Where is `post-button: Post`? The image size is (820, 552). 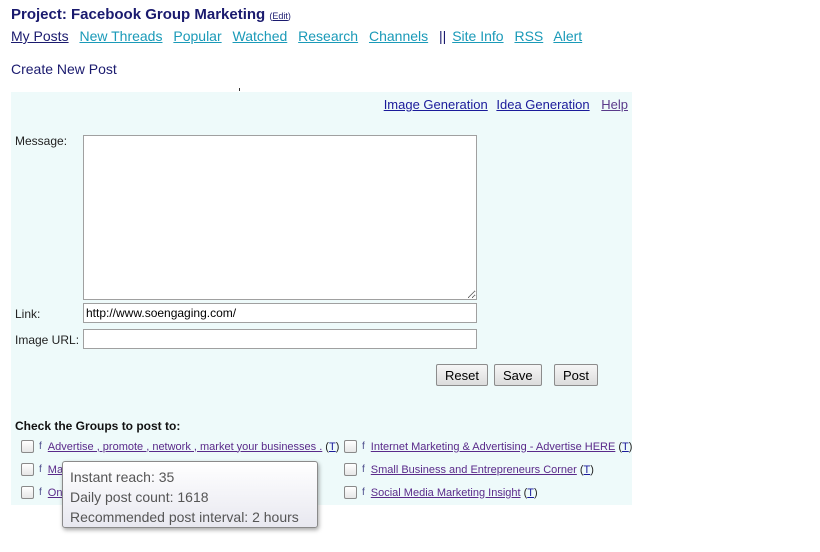
post-button: Post is located at coordinates (576, 375).